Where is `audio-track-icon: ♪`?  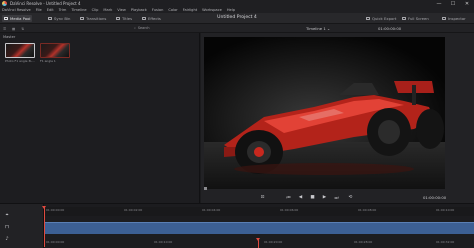 audio-track-icon: ♪ is located at coordinates (7, 239).